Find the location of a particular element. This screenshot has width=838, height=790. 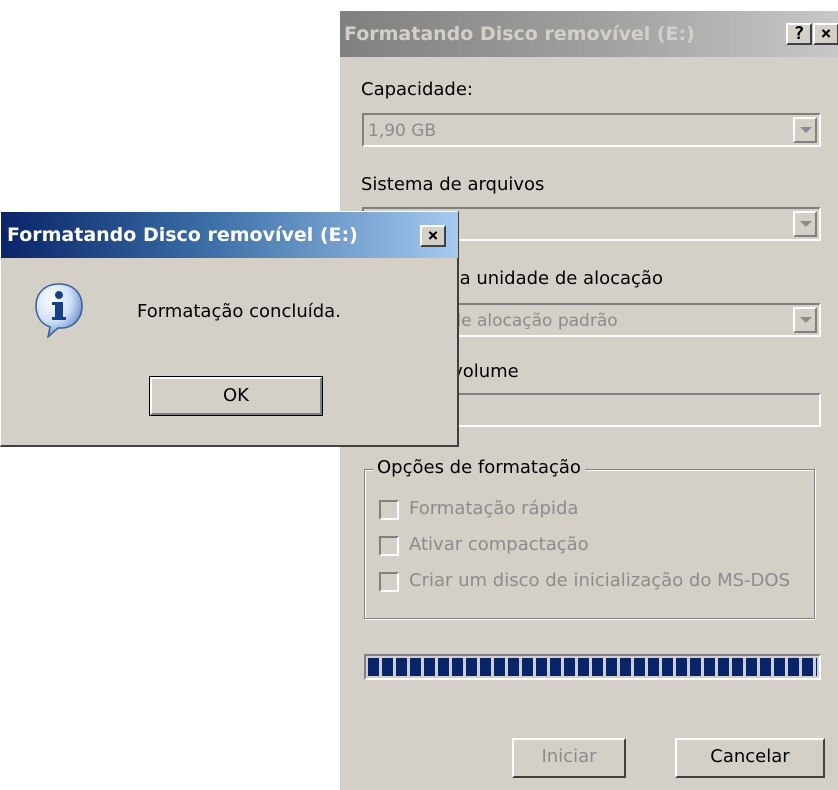

quick-format-label: Formatação rápida is located at coordinates (494, 508).